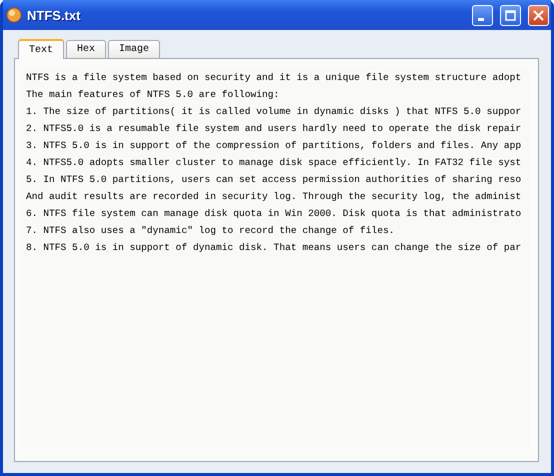  What do you see at coordinates (134, 49) in the screenshot?
I see `tab: Image` at bounding box center [134, 49].